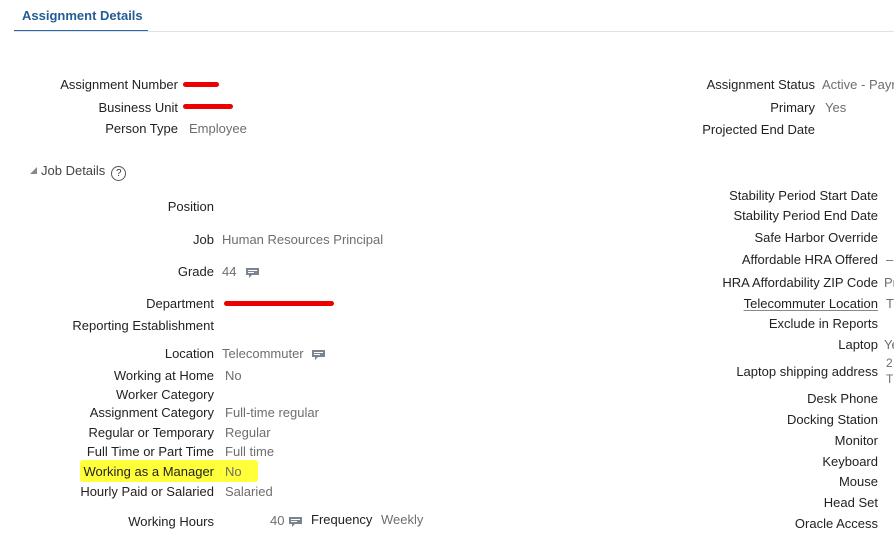 This screenshot has width=894, height=539. Describe the element at coordinates (163, 375) in the screenshot. I see `working-at-home-label: Working at Home` at that location.